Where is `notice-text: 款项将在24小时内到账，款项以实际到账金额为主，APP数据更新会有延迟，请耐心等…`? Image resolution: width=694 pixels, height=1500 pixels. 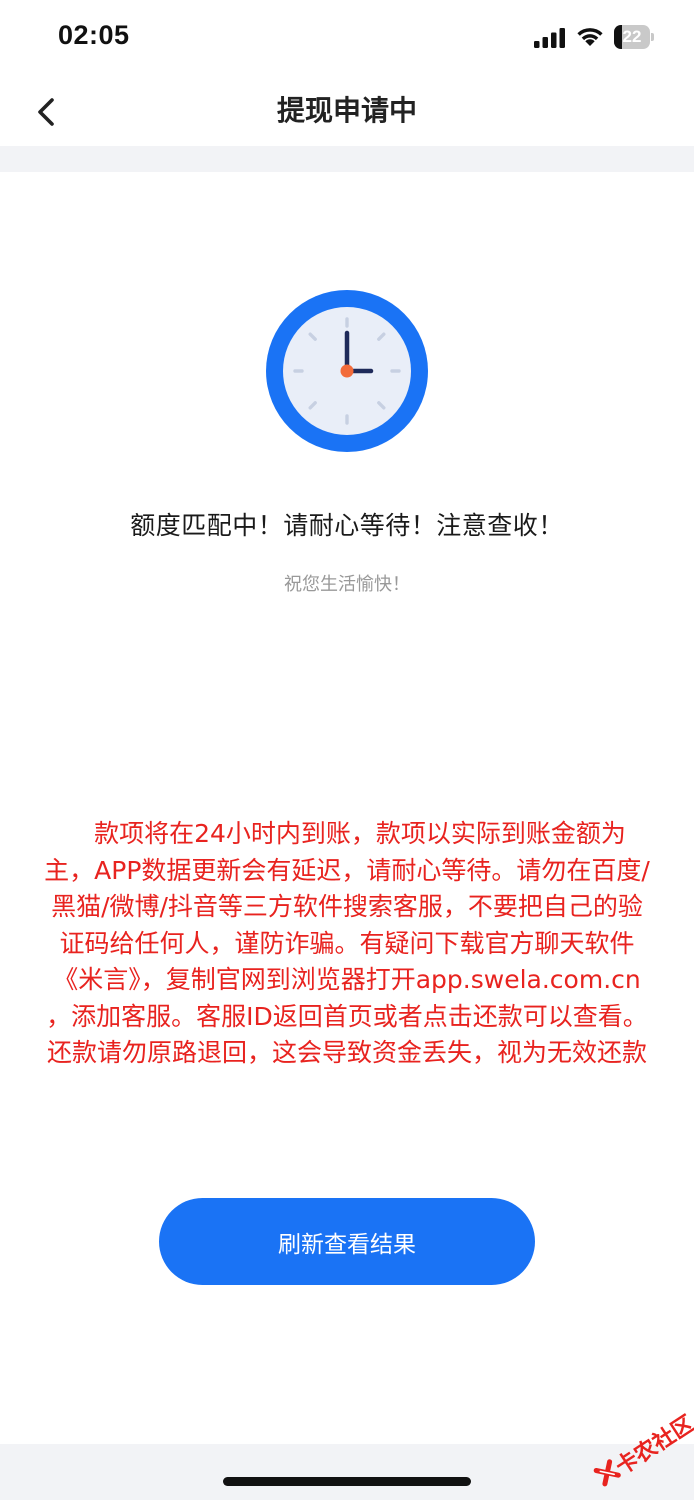
notice-text: 款项将在24小时内到账，款项以实际到账金额为主，APP数据更新会有延迟，请耐心等… is located at coordinates (347, 943).